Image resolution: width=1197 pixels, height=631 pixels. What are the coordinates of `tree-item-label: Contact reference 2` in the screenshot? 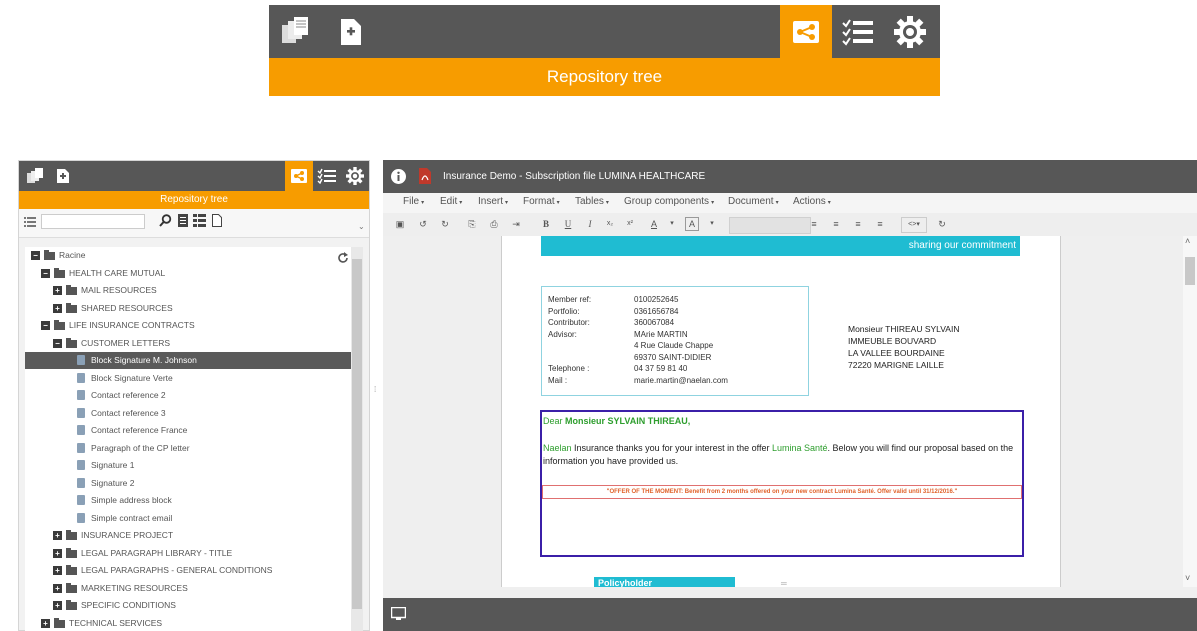 It's located at (128, 395).